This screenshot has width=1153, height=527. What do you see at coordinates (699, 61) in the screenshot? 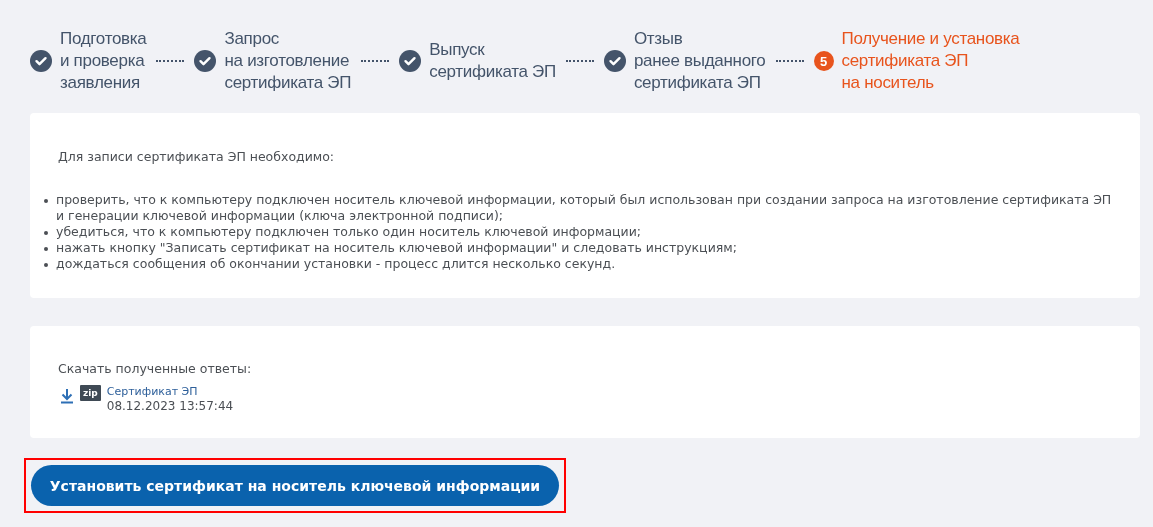
I see `step-label: Отзыв ранее выданного сертификата ЭП` at bounding box center [699, 61].